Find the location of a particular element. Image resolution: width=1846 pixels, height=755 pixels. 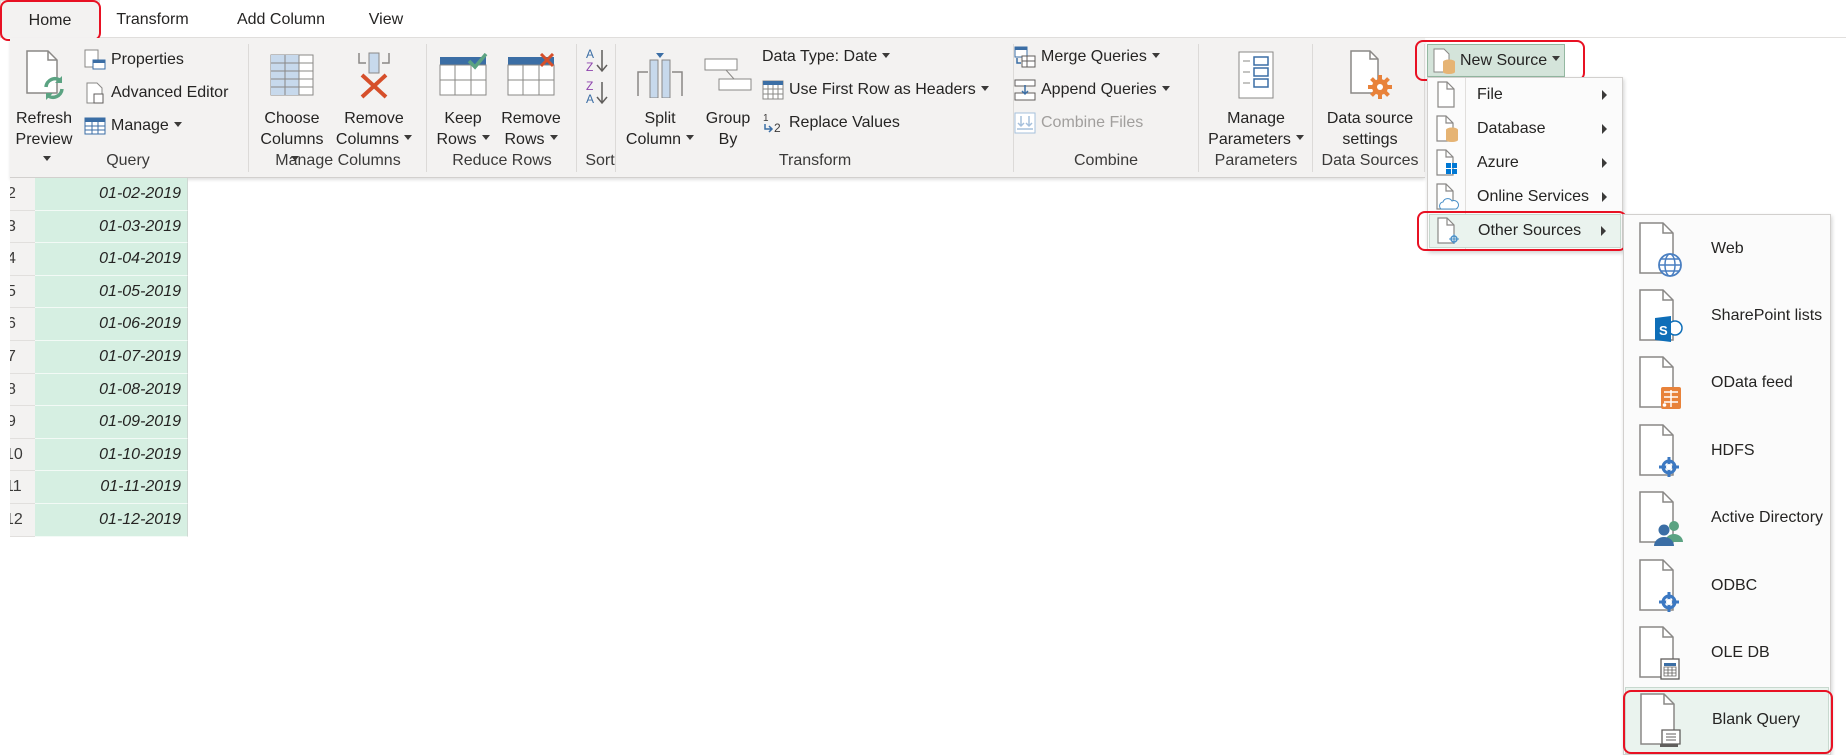

advanced-editor-button: Advanced Editor is located at coordinates (156, 93).